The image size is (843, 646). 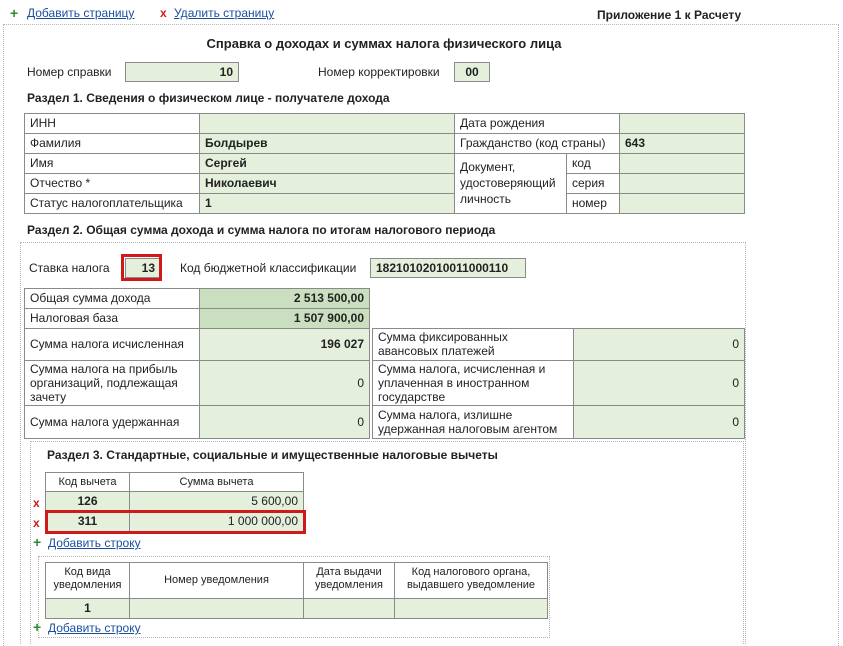 What do you see at coordinates (593, 183) in the screenshot?
I see `doc-series-label: серия` at bounding box center [593, 183].